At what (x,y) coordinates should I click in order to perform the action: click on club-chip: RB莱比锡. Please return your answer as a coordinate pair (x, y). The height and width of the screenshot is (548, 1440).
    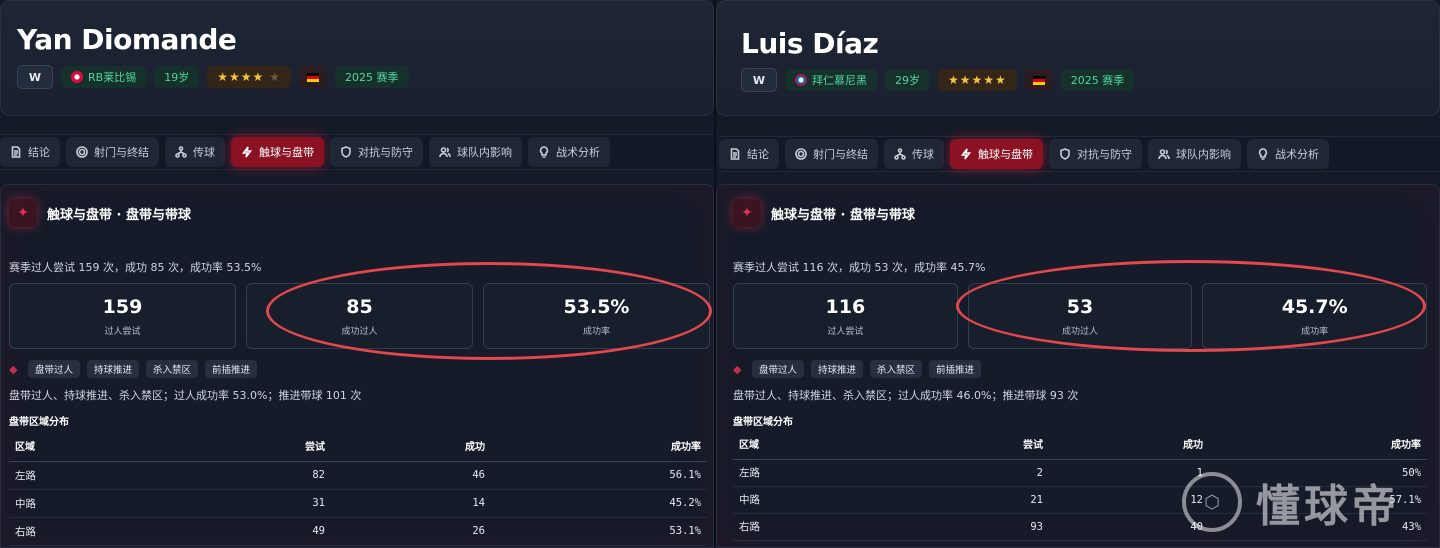
    Looking at the image, I should click on (104, 77).